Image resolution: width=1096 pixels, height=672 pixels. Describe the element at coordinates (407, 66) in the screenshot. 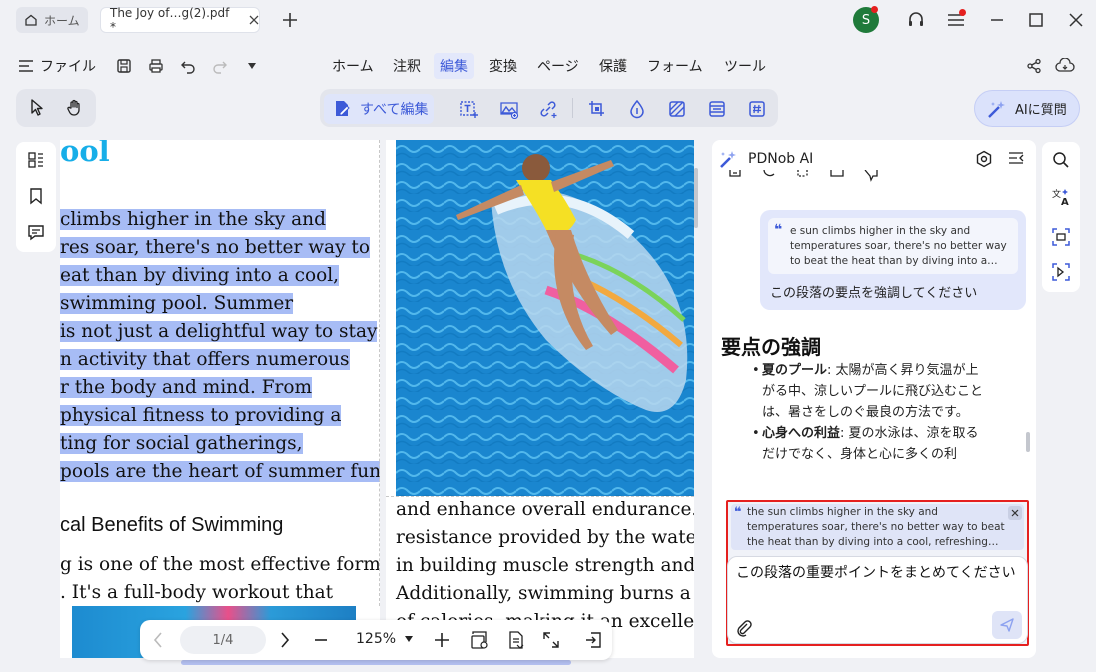

I see `menu-annotate: 注釈` at that location.